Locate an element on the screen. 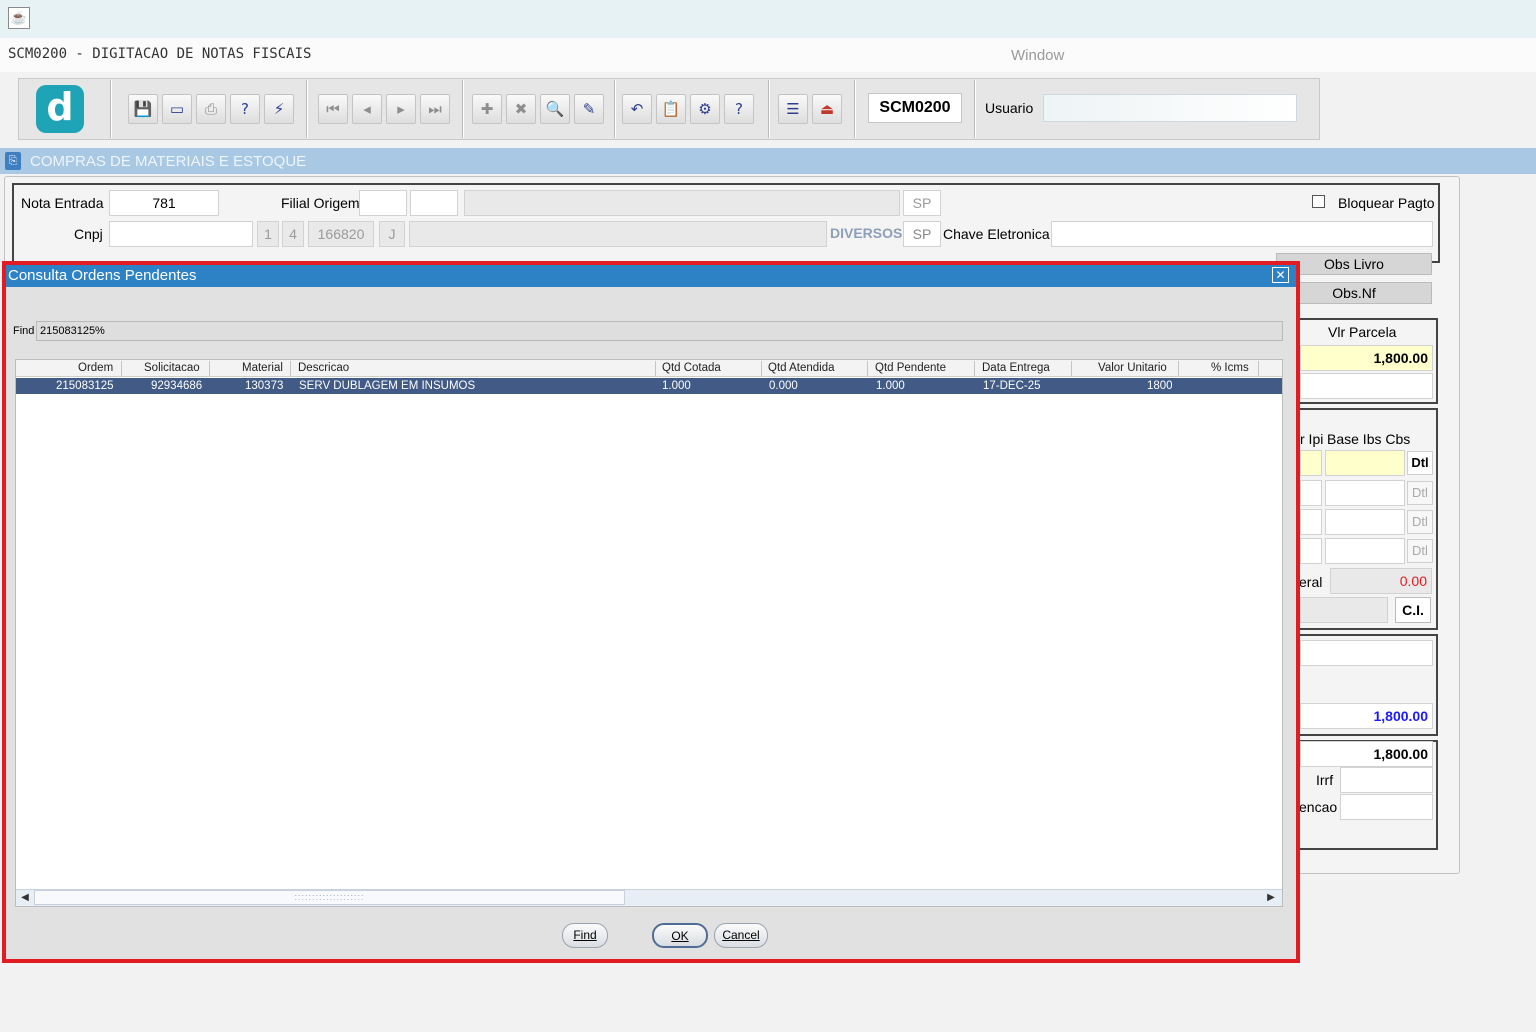 The width and height of the screenshot is (1536, 1032). irrf-label: Irrf is located at coordinates (1325, 780).